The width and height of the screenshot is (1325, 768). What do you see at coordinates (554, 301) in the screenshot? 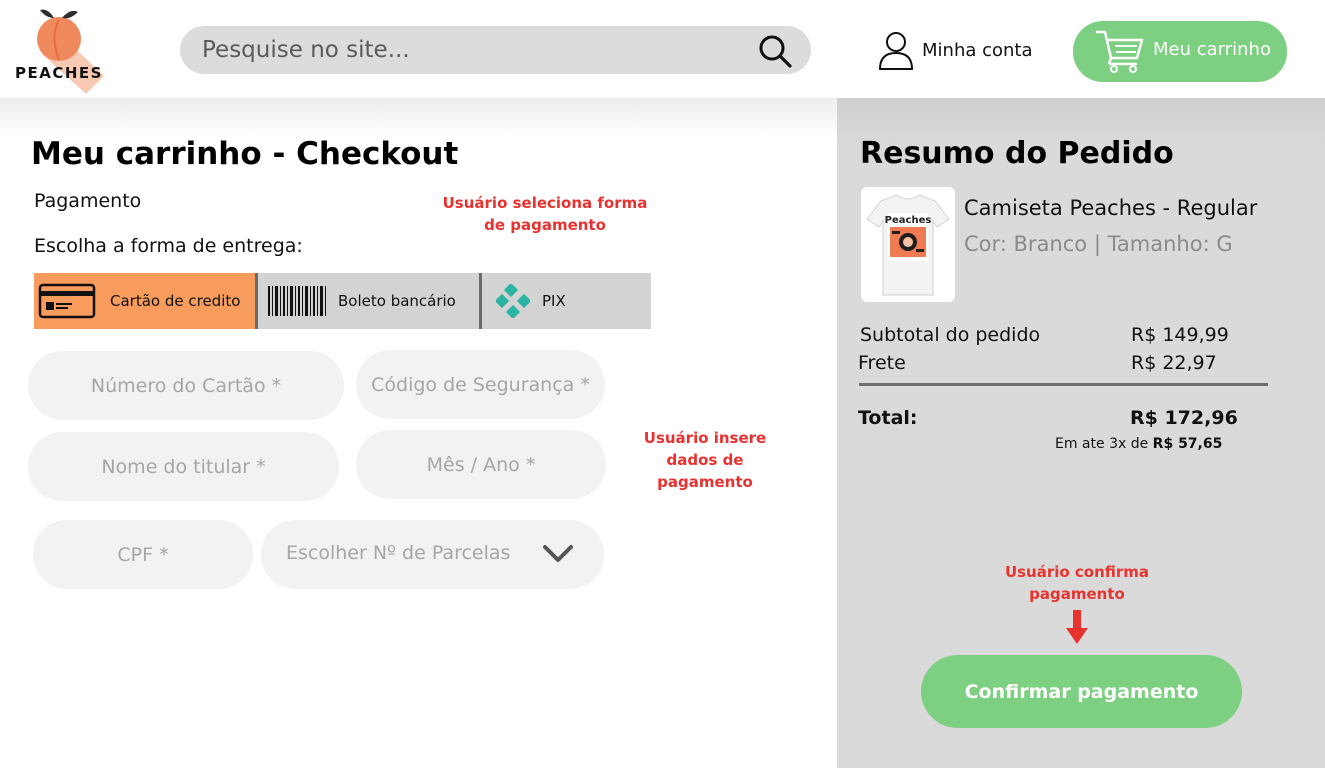
I see `tab-pix-label: PIX` at bounding box center [554, 301].